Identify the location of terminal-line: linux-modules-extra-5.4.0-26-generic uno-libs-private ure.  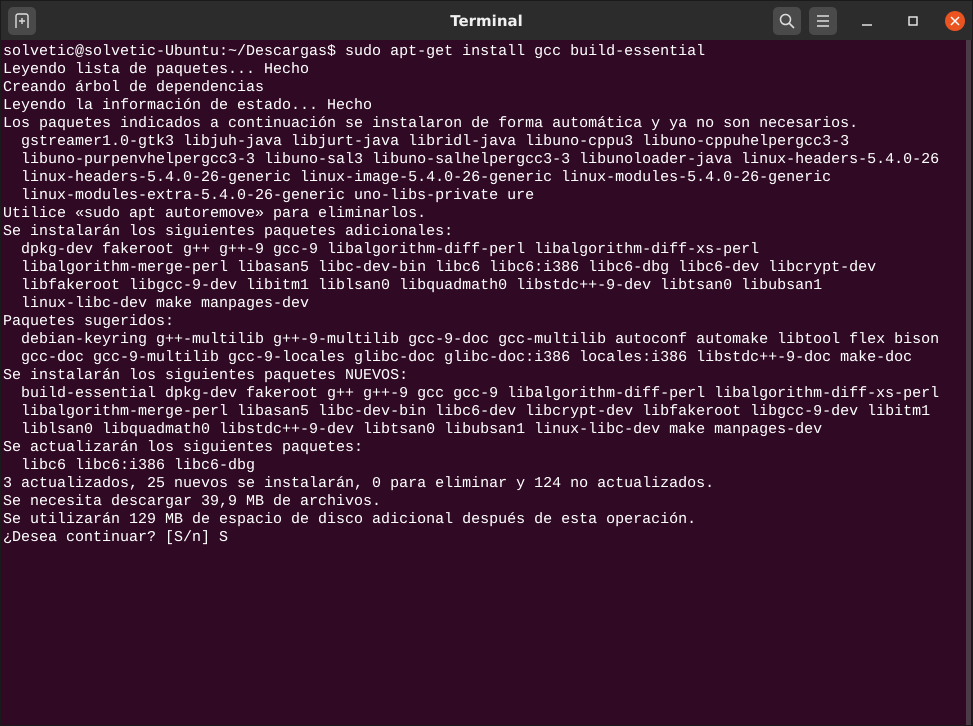
(278, 196).